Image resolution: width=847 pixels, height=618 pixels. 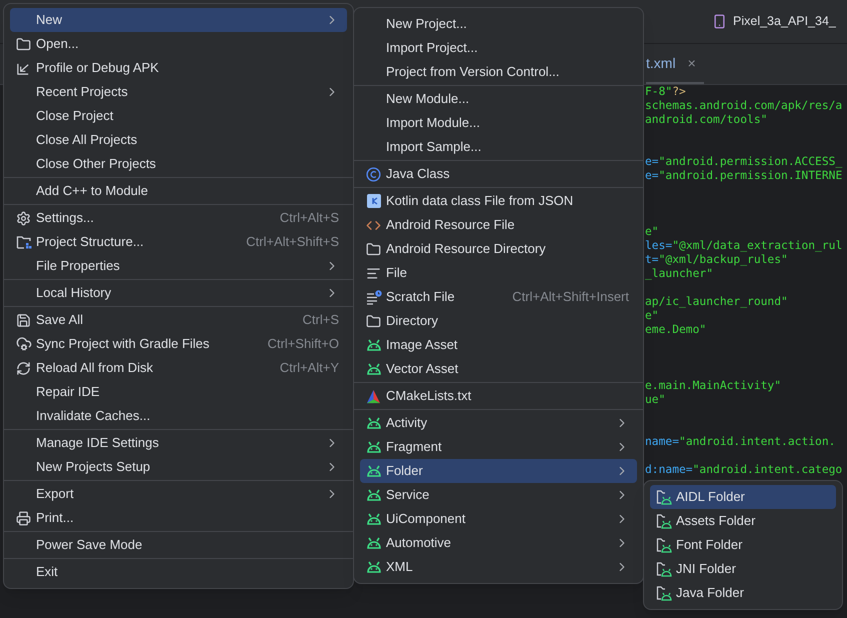 I want to click on menu-item: Reload All from Disk Ctrl+Alt+Y, so click(x=178, y=368).